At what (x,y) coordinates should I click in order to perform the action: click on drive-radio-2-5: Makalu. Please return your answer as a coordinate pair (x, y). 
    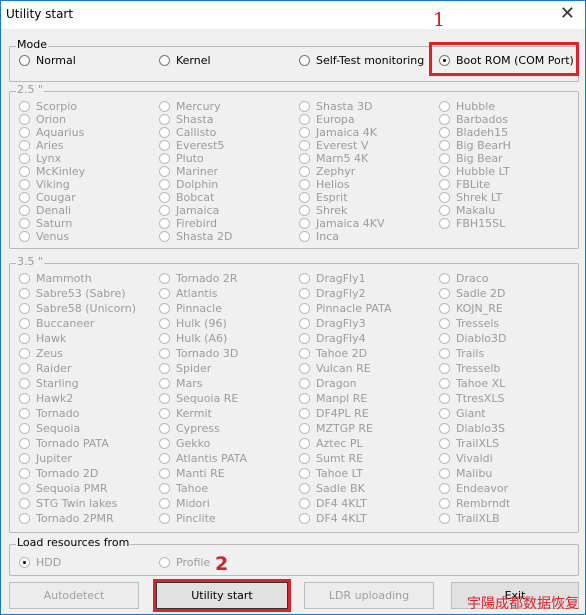
    Looking at the image, I should click on (467, 210).